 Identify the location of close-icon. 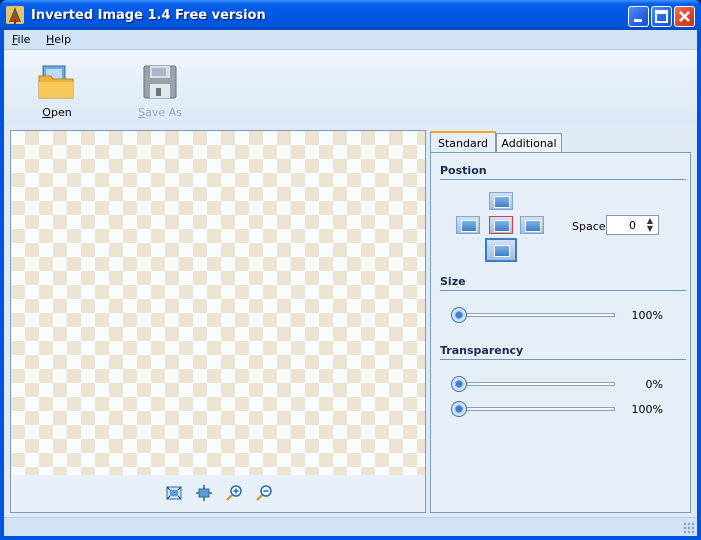
(684, 16).